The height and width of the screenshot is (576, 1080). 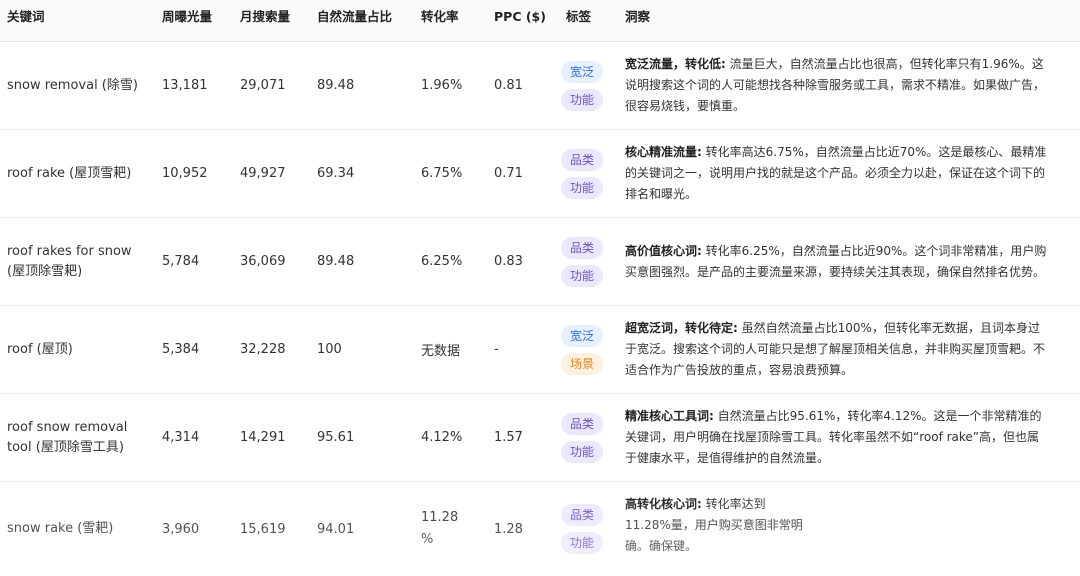 What do you see at coordinates (663, 504) in the screenshot?
I see `insight-title: 高转化核心词:` at bounding box center [663, 504].